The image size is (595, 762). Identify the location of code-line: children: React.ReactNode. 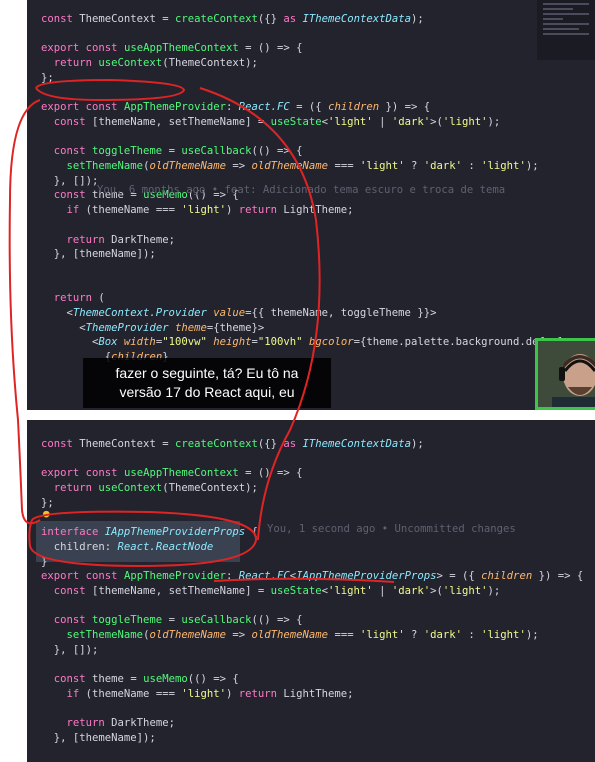
(127, 547).